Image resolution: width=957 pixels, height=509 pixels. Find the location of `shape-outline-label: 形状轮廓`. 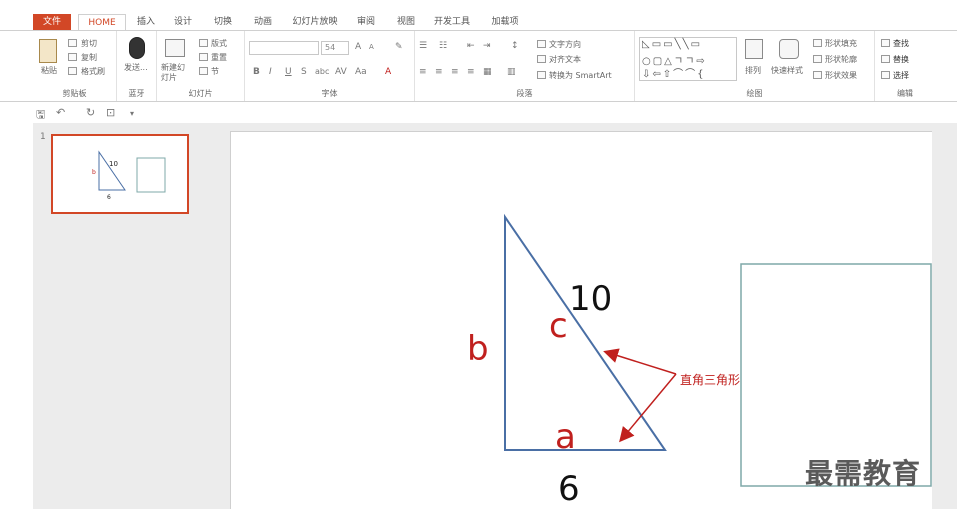

shape-outline-label: 形状轮廓 is located at coordinates (841, 59).